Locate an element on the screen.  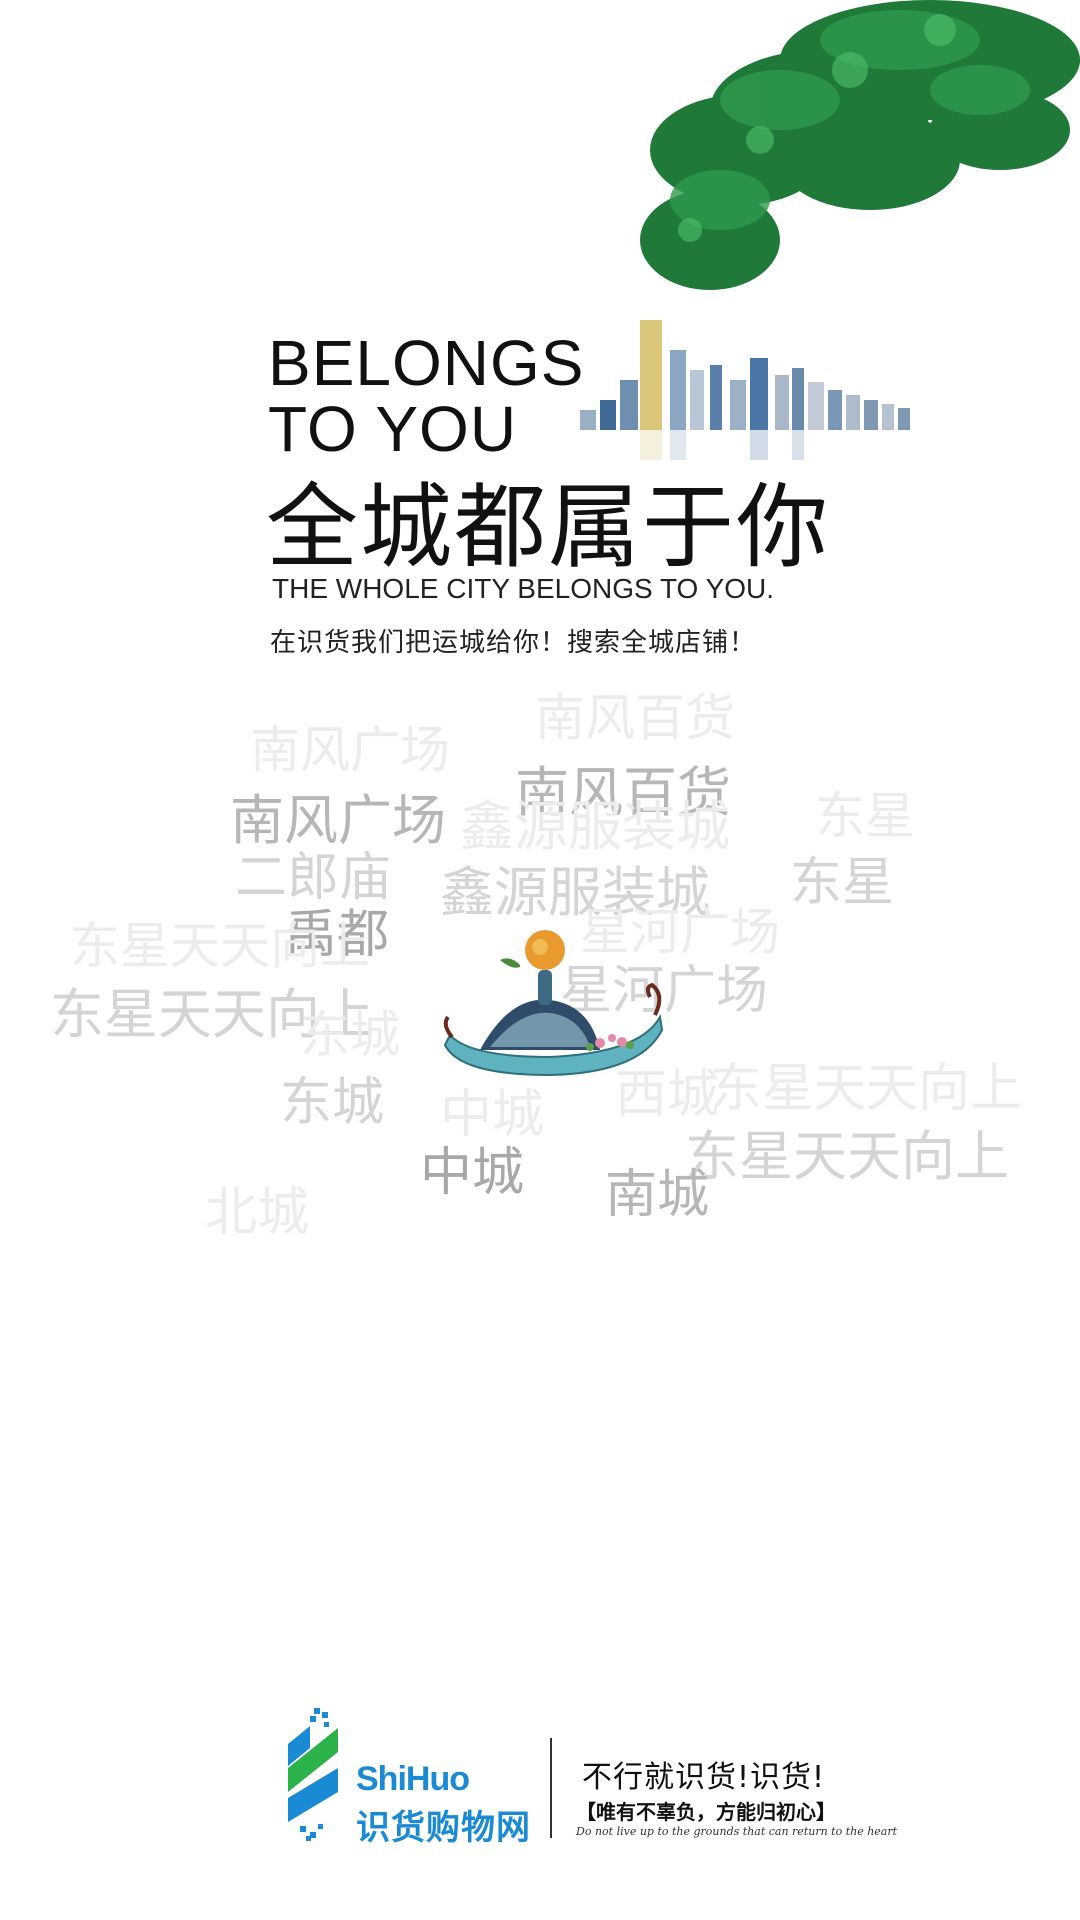
footer-motto: 【唯有不辜负，方能归初心】 is located at coordinates (706, 1812).